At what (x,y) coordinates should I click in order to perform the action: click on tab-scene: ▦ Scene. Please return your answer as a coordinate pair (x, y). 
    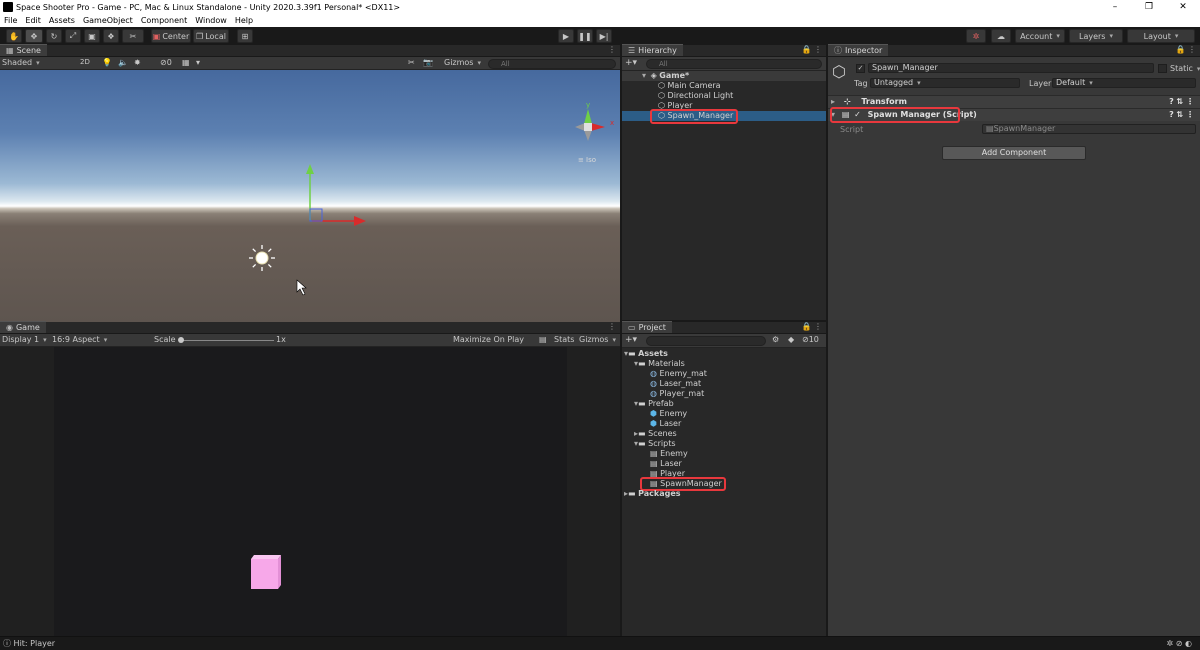
    Looking at the image, I should click on (23, 50).